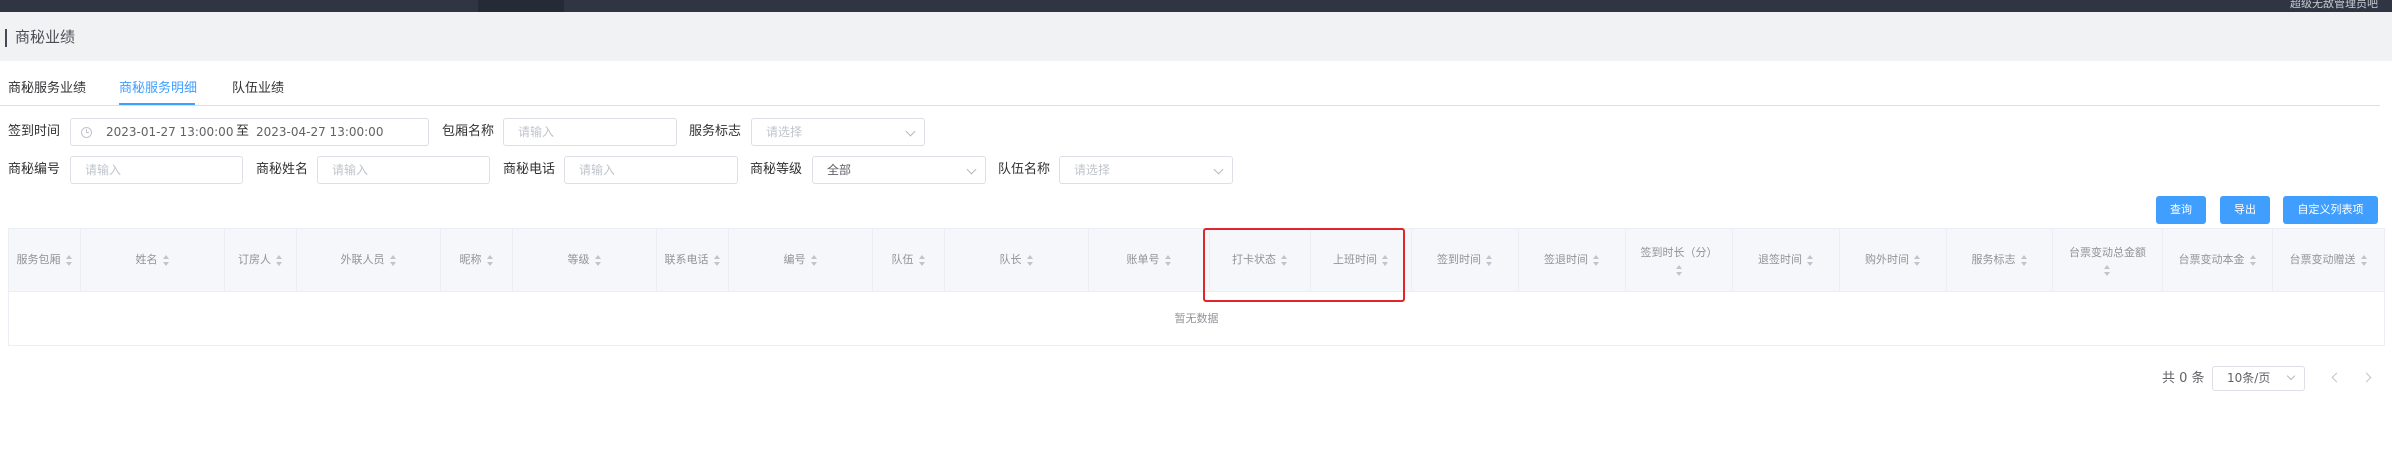  I want to click on column-header-label: 台票变动本金, so click(2211, 259).